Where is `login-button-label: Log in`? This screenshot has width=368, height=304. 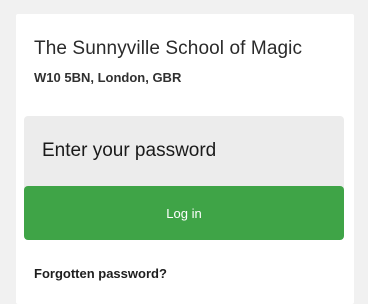
login-button-label: Log in is located at coordinates (184, 213).